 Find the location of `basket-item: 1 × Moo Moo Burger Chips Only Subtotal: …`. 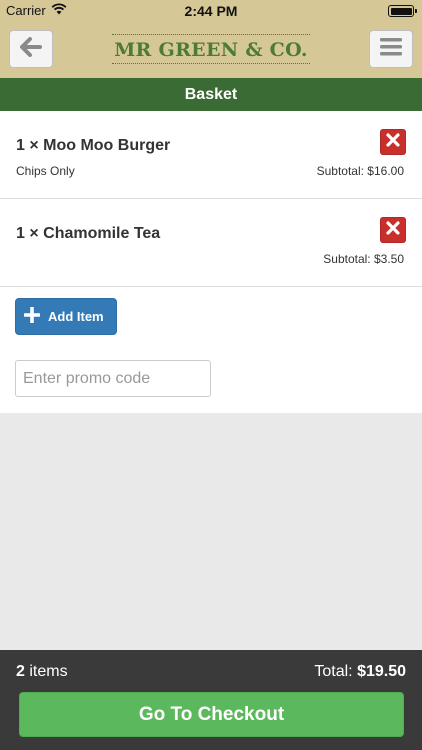

basket-item: 1 × Moo Moo Burger Chips Only Subtotal: … is located at coordinates (211, 155).